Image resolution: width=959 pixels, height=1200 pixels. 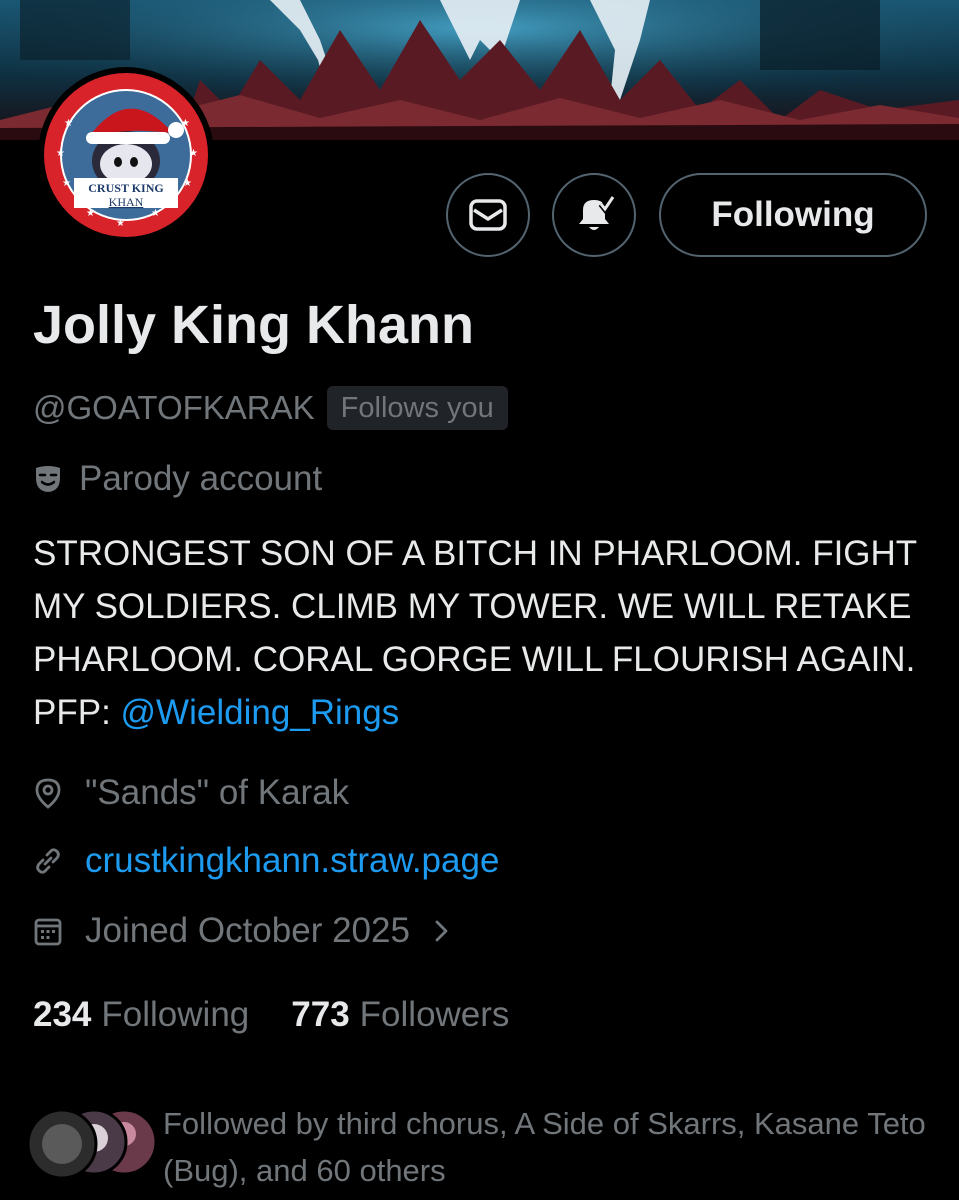 I want to click on following-button: Following, so click(x=793, y=215).